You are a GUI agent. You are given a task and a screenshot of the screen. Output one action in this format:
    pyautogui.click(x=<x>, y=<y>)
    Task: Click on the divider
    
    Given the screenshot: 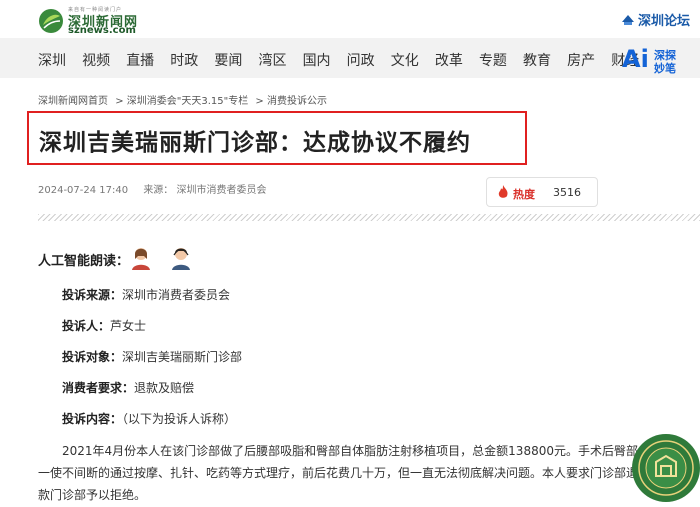 What is the action you would take?
    pyautogui.click(x=369, y=217)
    